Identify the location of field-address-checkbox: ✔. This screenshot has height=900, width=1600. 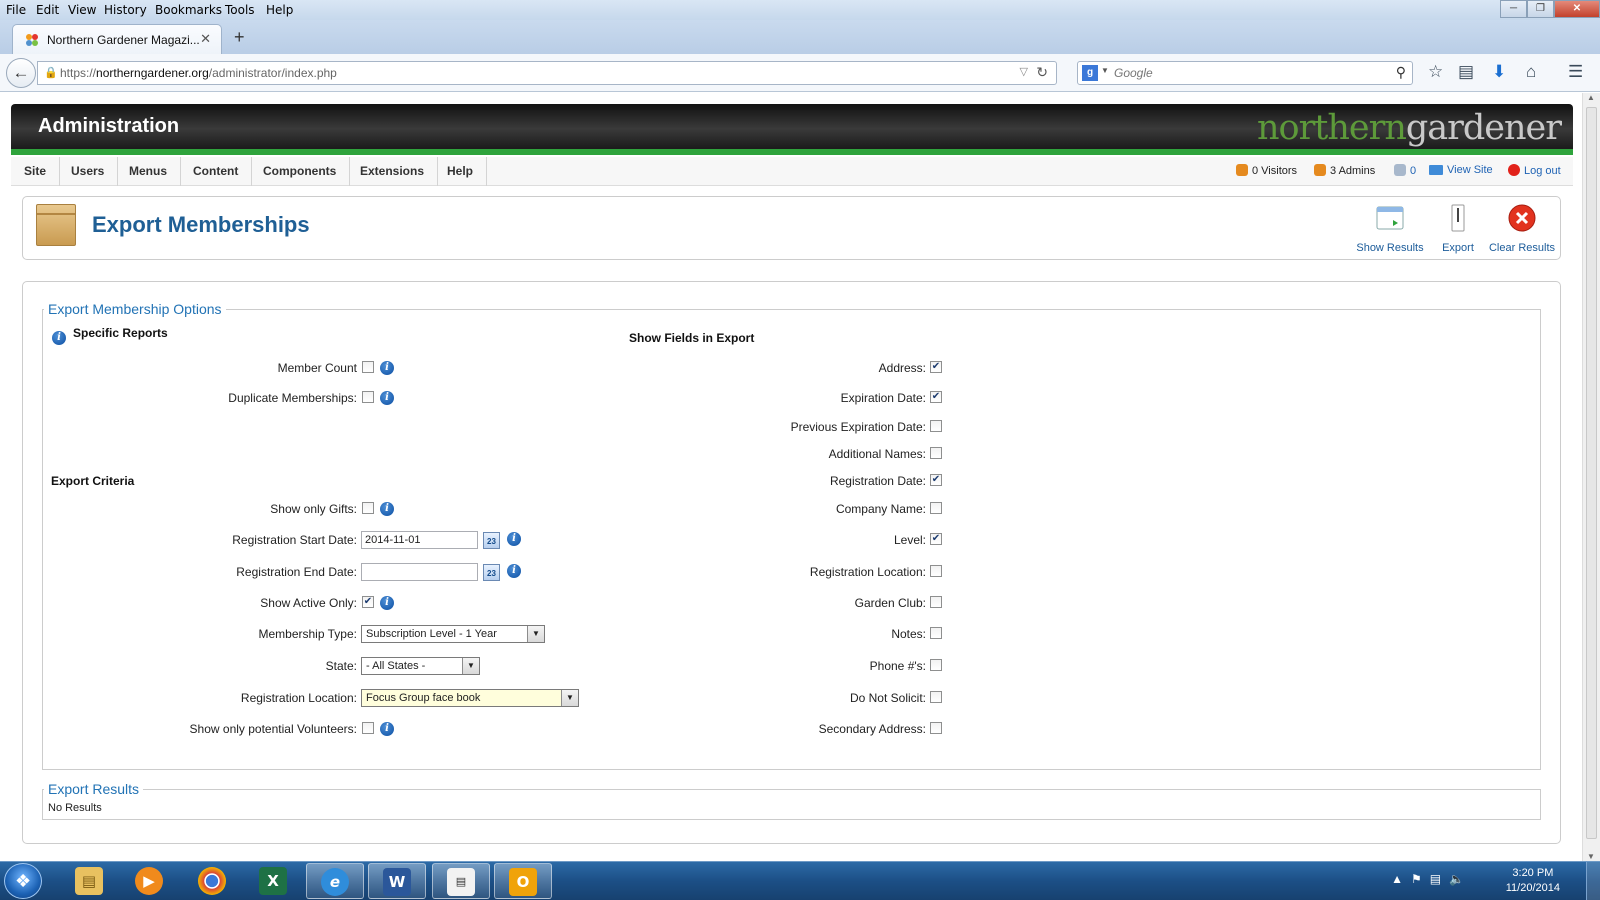
(936, 367).